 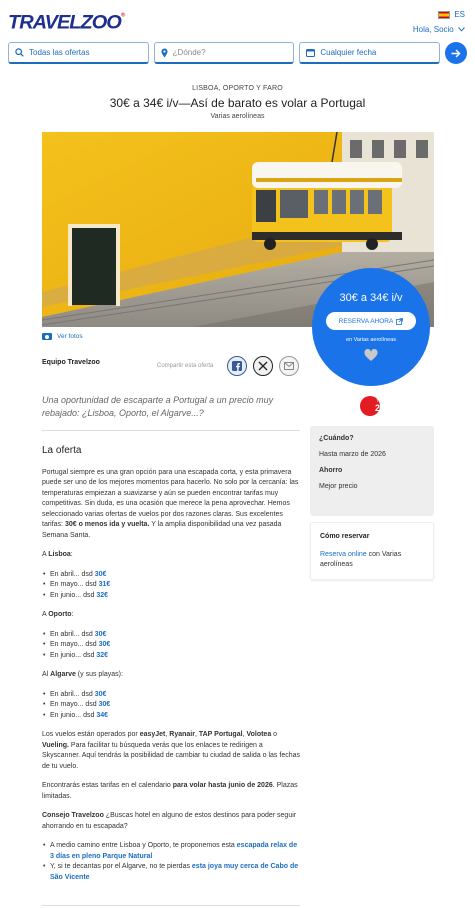 I want to click on email-share-button, so click(x=289, y=366).